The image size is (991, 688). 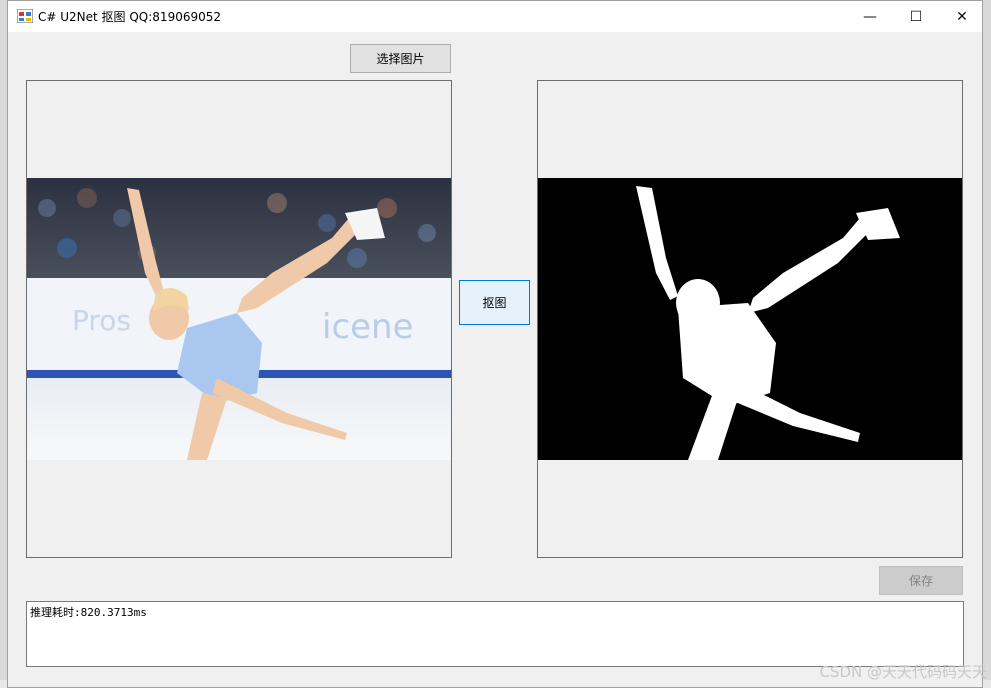 I want to click on svg-text: icene, so click(x=368, y=327).